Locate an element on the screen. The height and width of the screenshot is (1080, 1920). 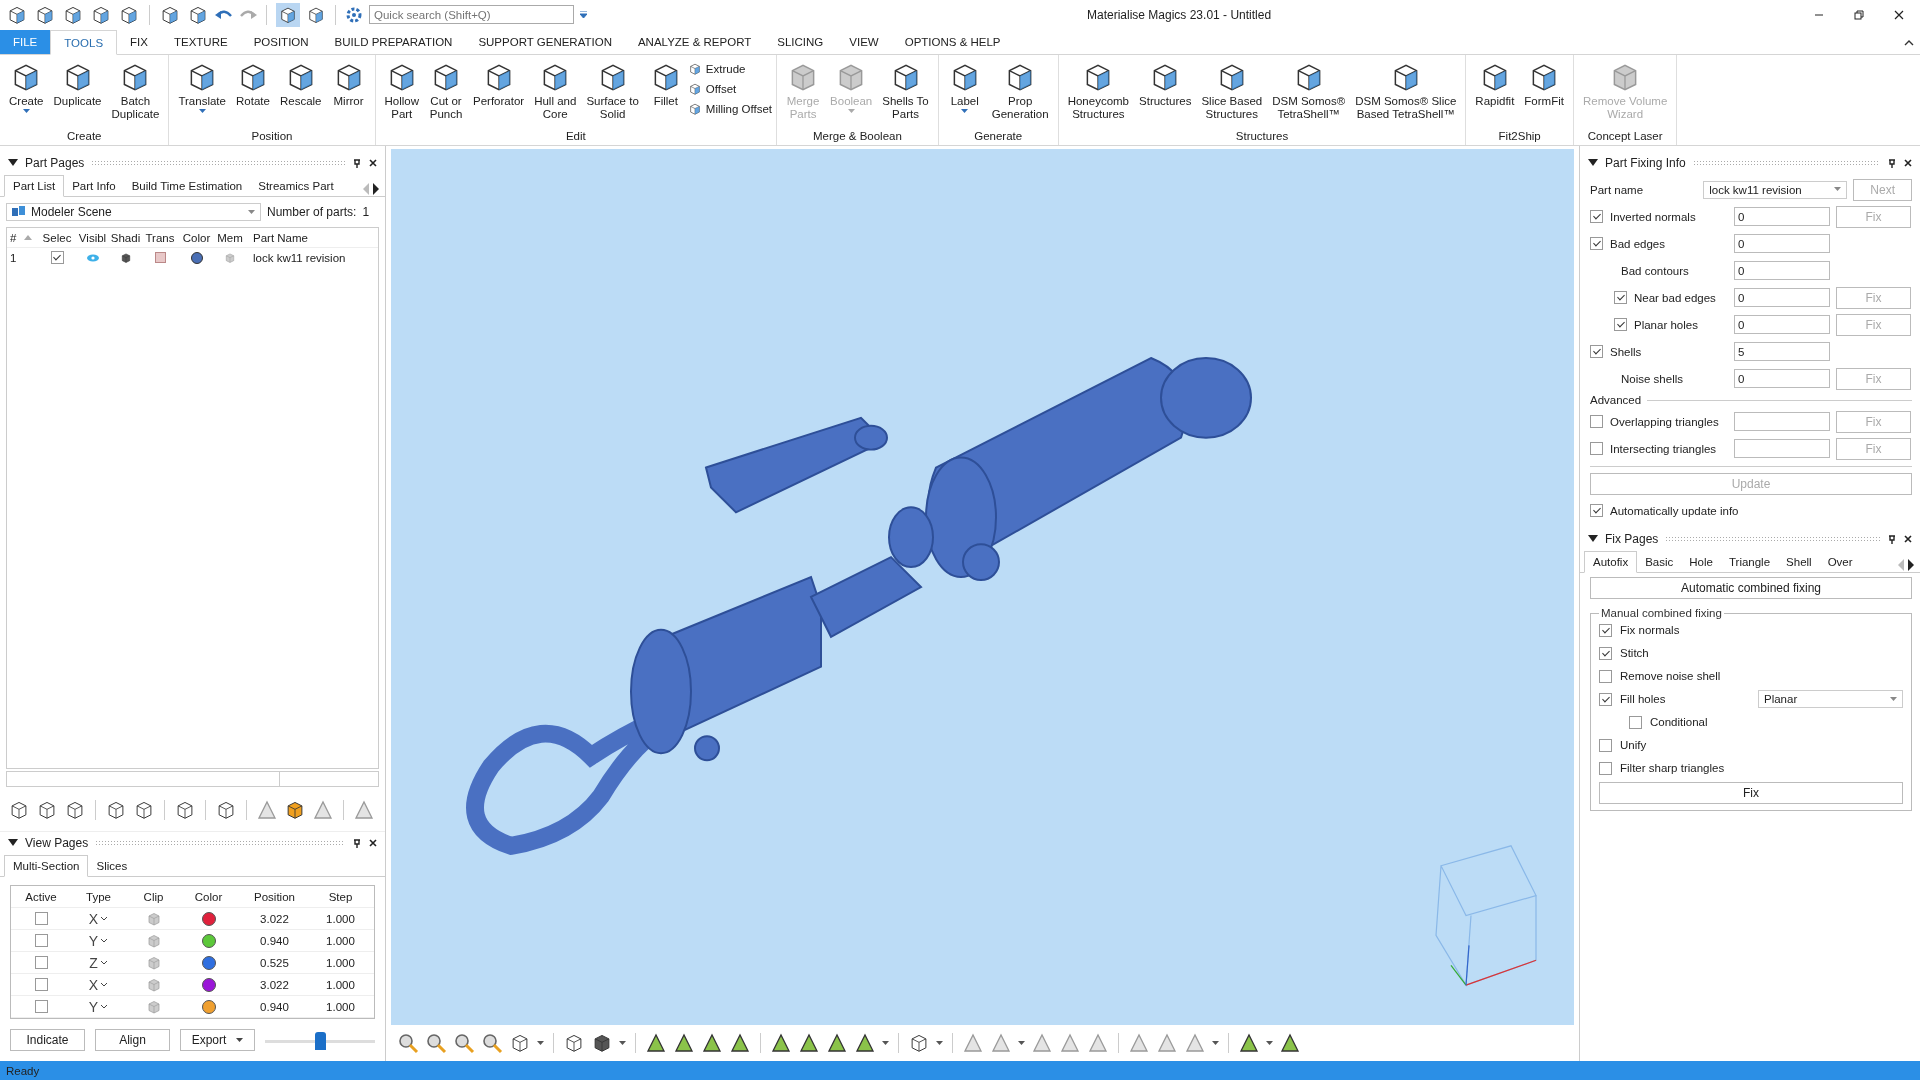
panel-tab: Multi-Section is located at coordinates (46, 866).